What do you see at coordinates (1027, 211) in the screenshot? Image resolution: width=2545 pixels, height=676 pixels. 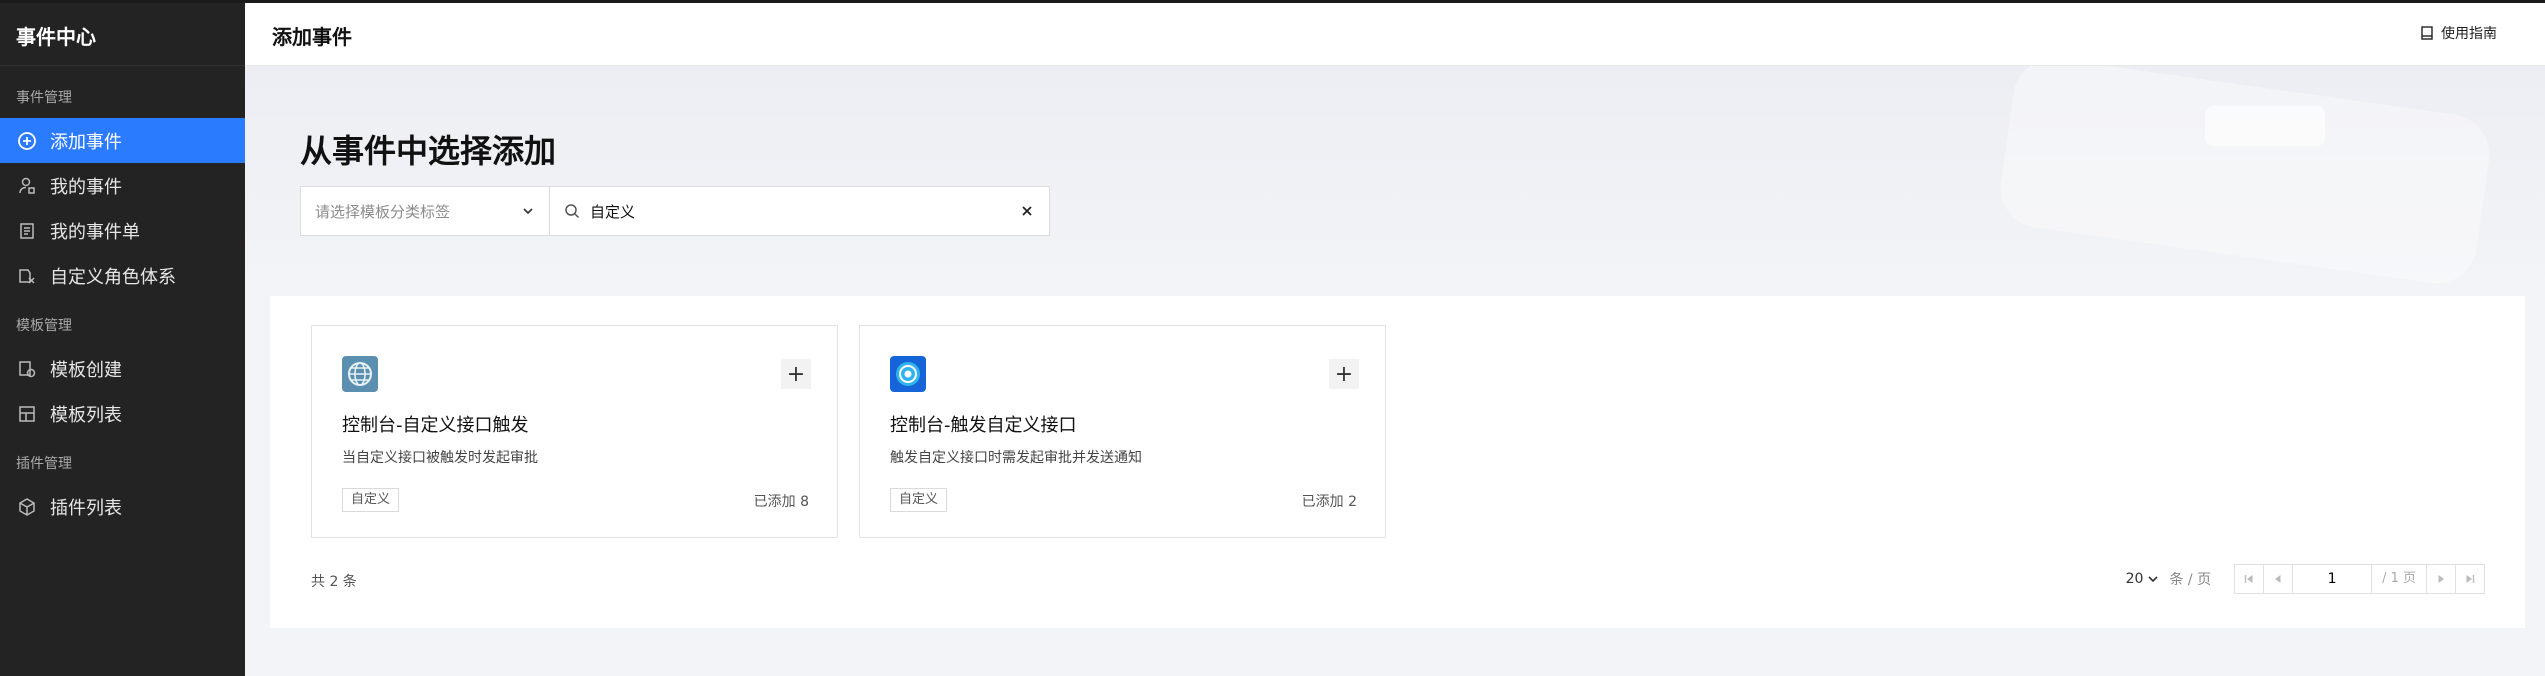 I see `close-icon` at bounding box center [1027, 211].